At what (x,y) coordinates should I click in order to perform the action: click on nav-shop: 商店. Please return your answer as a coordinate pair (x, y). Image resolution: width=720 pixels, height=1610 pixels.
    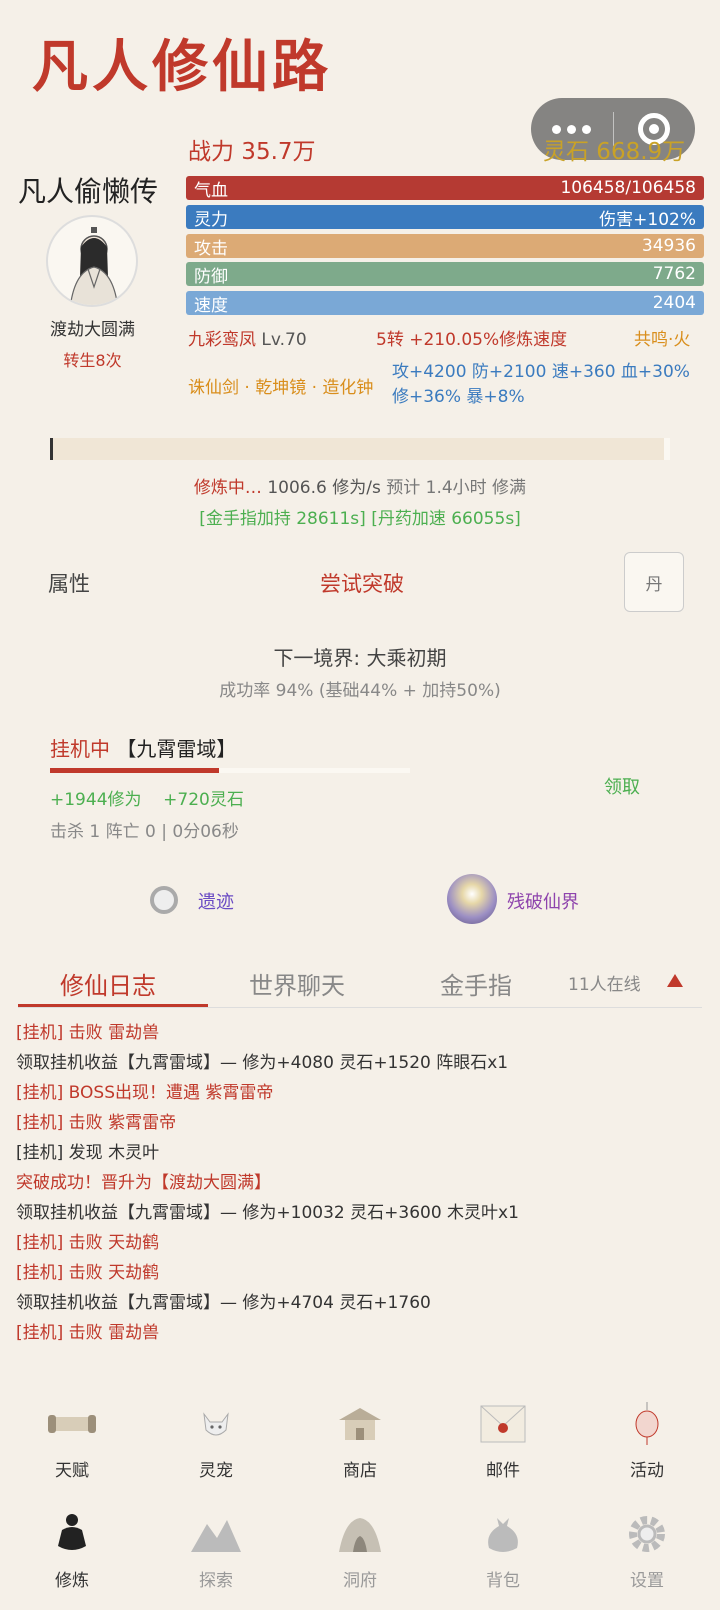
    Looking at the image, I should click on (360, 1440).